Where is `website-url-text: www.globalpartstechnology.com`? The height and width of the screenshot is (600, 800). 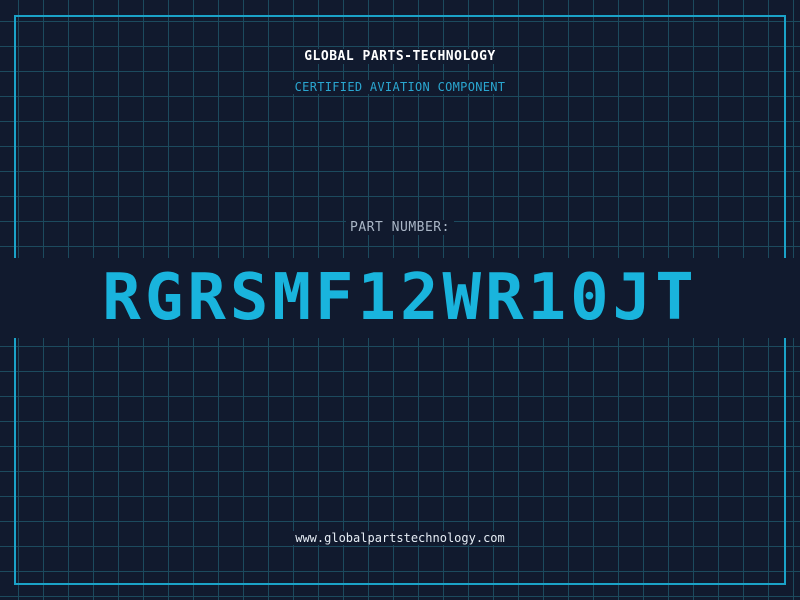 website-url-text: www.globalpartstechnology.com is located at coordinates (400, 538).